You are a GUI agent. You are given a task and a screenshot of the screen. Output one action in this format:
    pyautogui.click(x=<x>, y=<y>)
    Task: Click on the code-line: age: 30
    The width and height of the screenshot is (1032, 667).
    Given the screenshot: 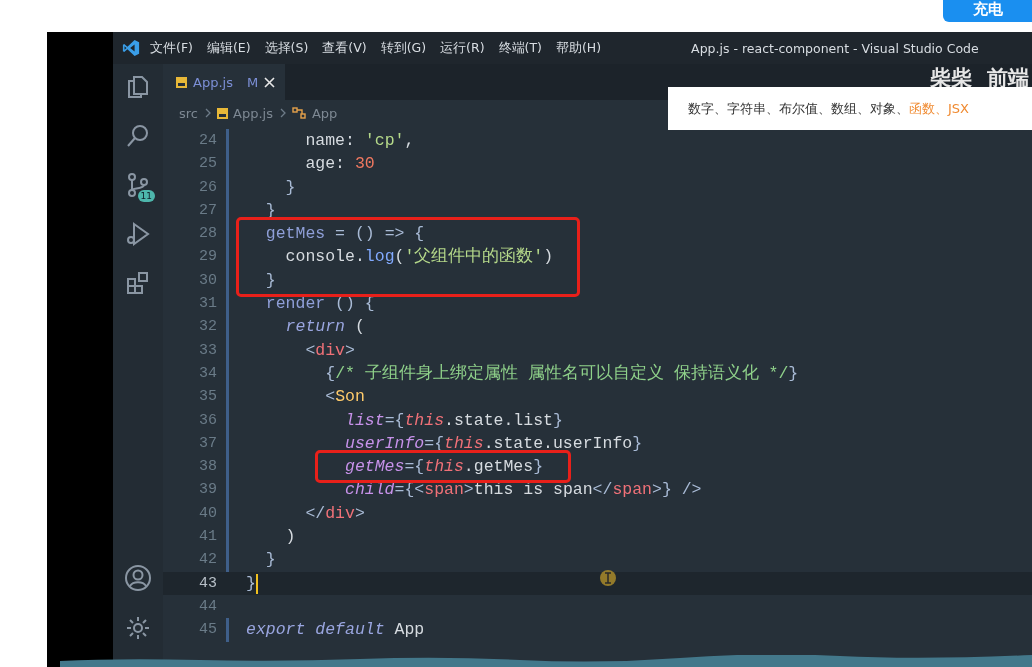 What is the action you would take?
    pyautogui.click(x=339, y=164)
    